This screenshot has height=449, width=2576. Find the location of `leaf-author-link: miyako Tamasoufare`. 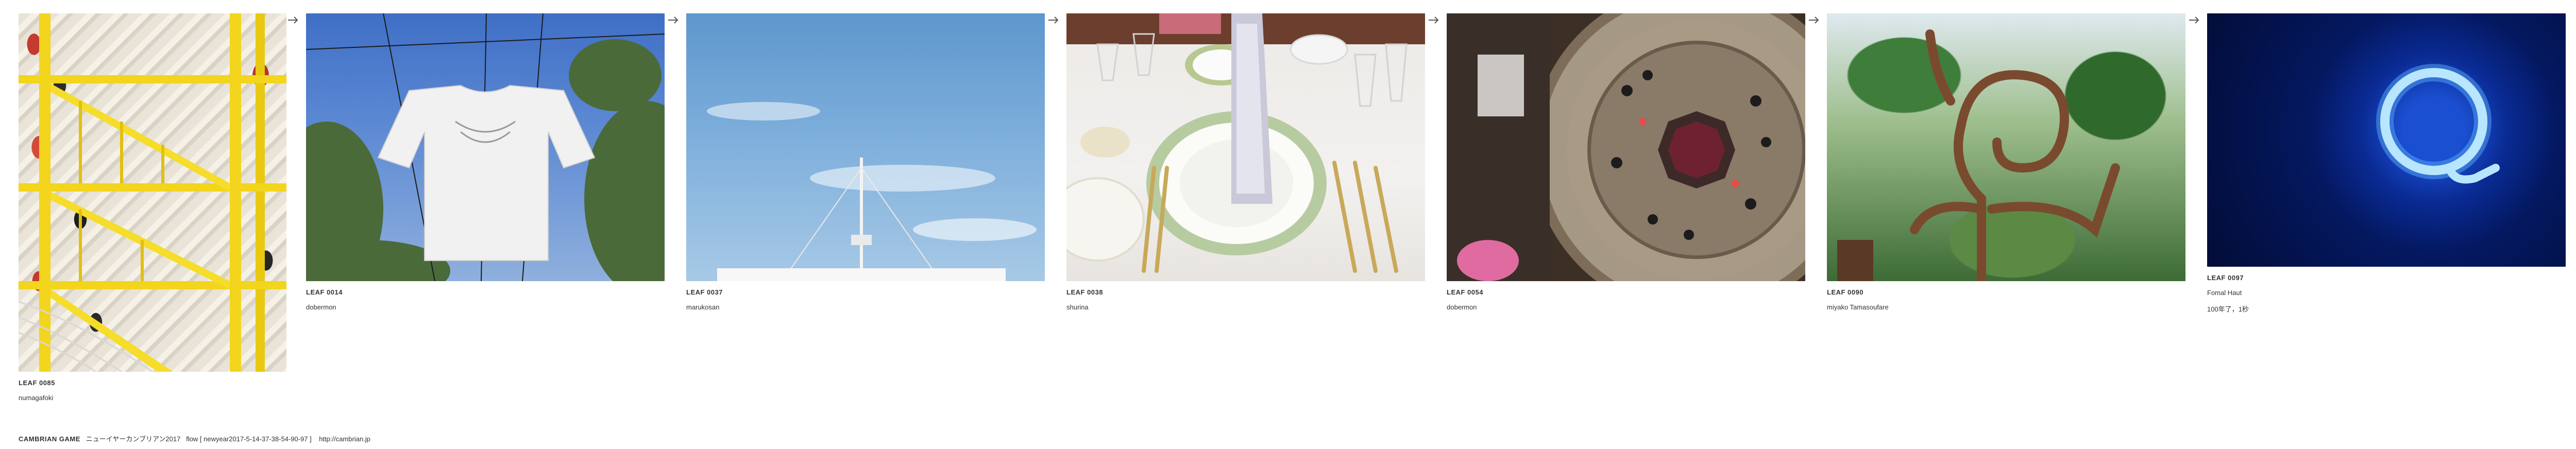

leaf-author-link: miyako Tamasoufare is located at coordinates (2006, 307).